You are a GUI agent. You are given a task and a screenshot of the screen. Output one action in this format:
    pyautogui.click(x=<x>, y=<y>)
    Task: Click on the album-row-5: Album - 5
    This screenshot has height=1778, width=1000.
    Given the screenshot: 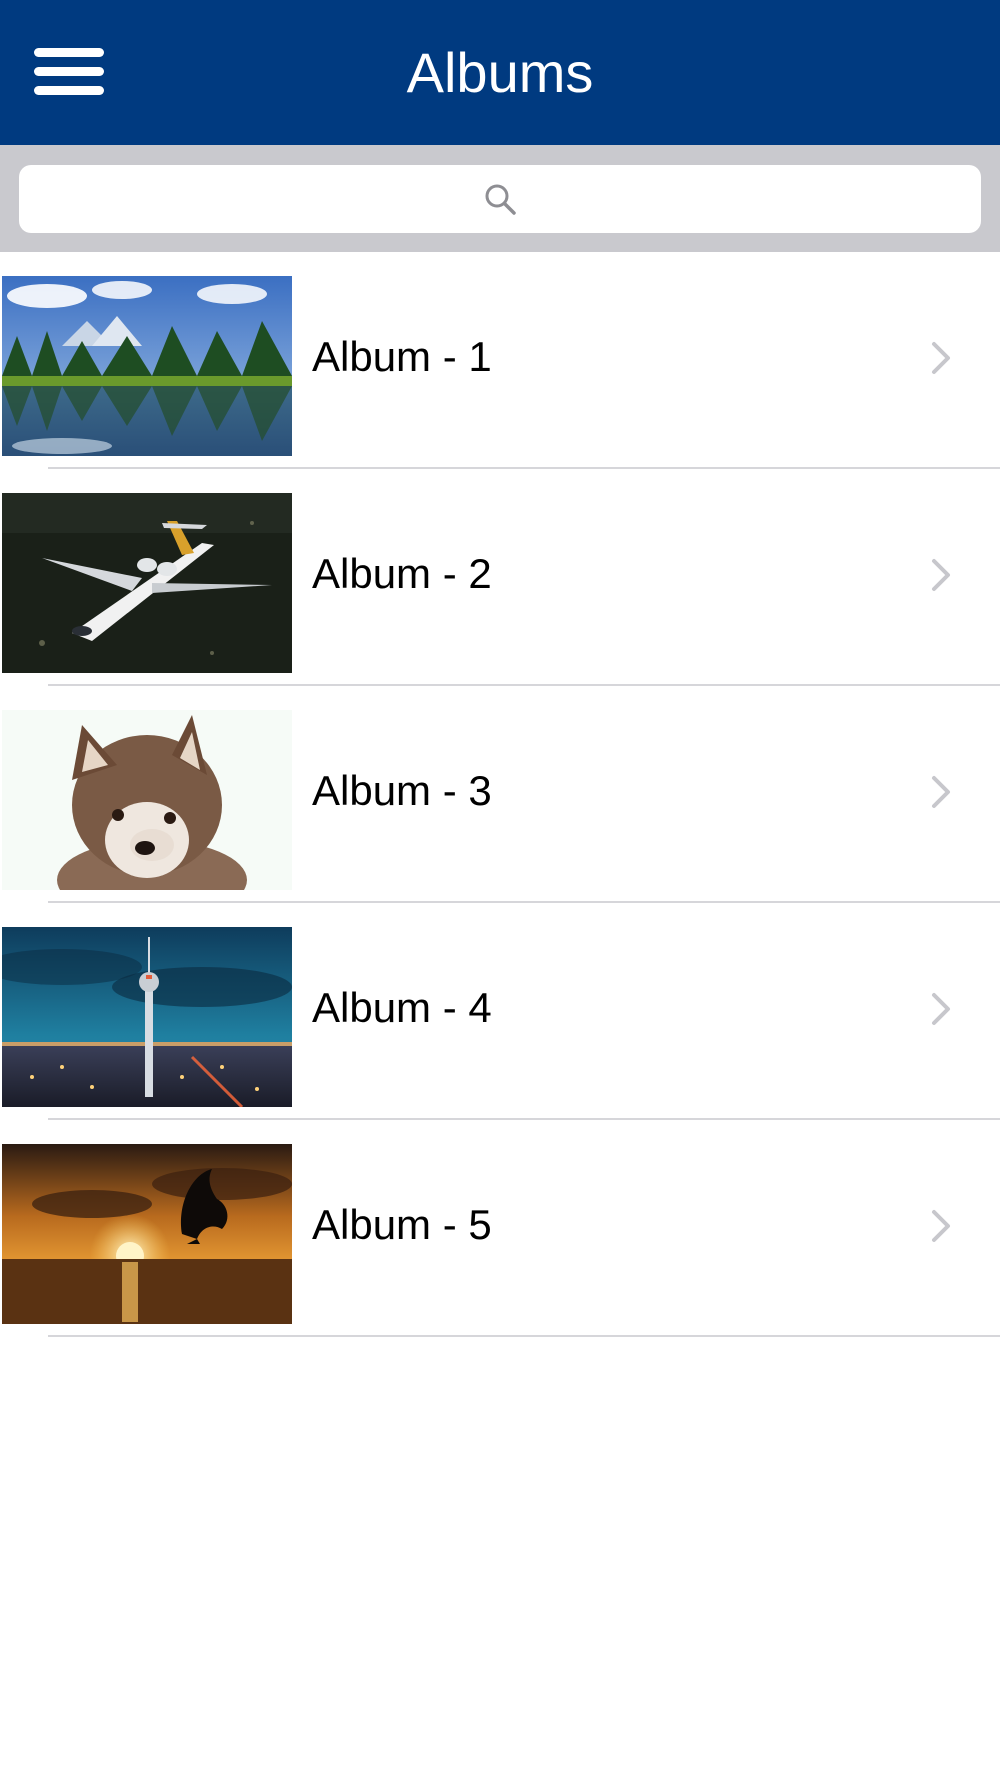 What is the action you would take?
    pyautogui.click(x=500, y=1228)
    